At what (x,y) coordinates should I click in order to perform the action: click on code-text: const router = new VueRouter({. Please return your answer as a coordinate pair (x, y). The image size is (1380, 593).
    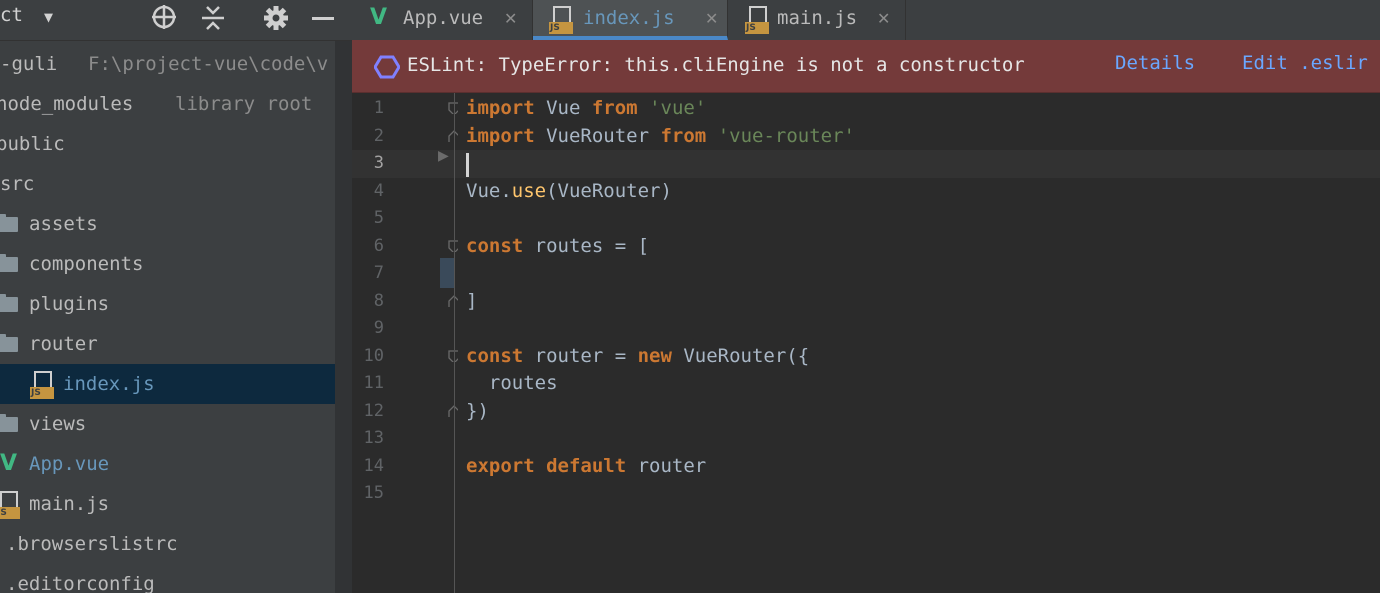
    Looking at the image, I should click on (637, 357).